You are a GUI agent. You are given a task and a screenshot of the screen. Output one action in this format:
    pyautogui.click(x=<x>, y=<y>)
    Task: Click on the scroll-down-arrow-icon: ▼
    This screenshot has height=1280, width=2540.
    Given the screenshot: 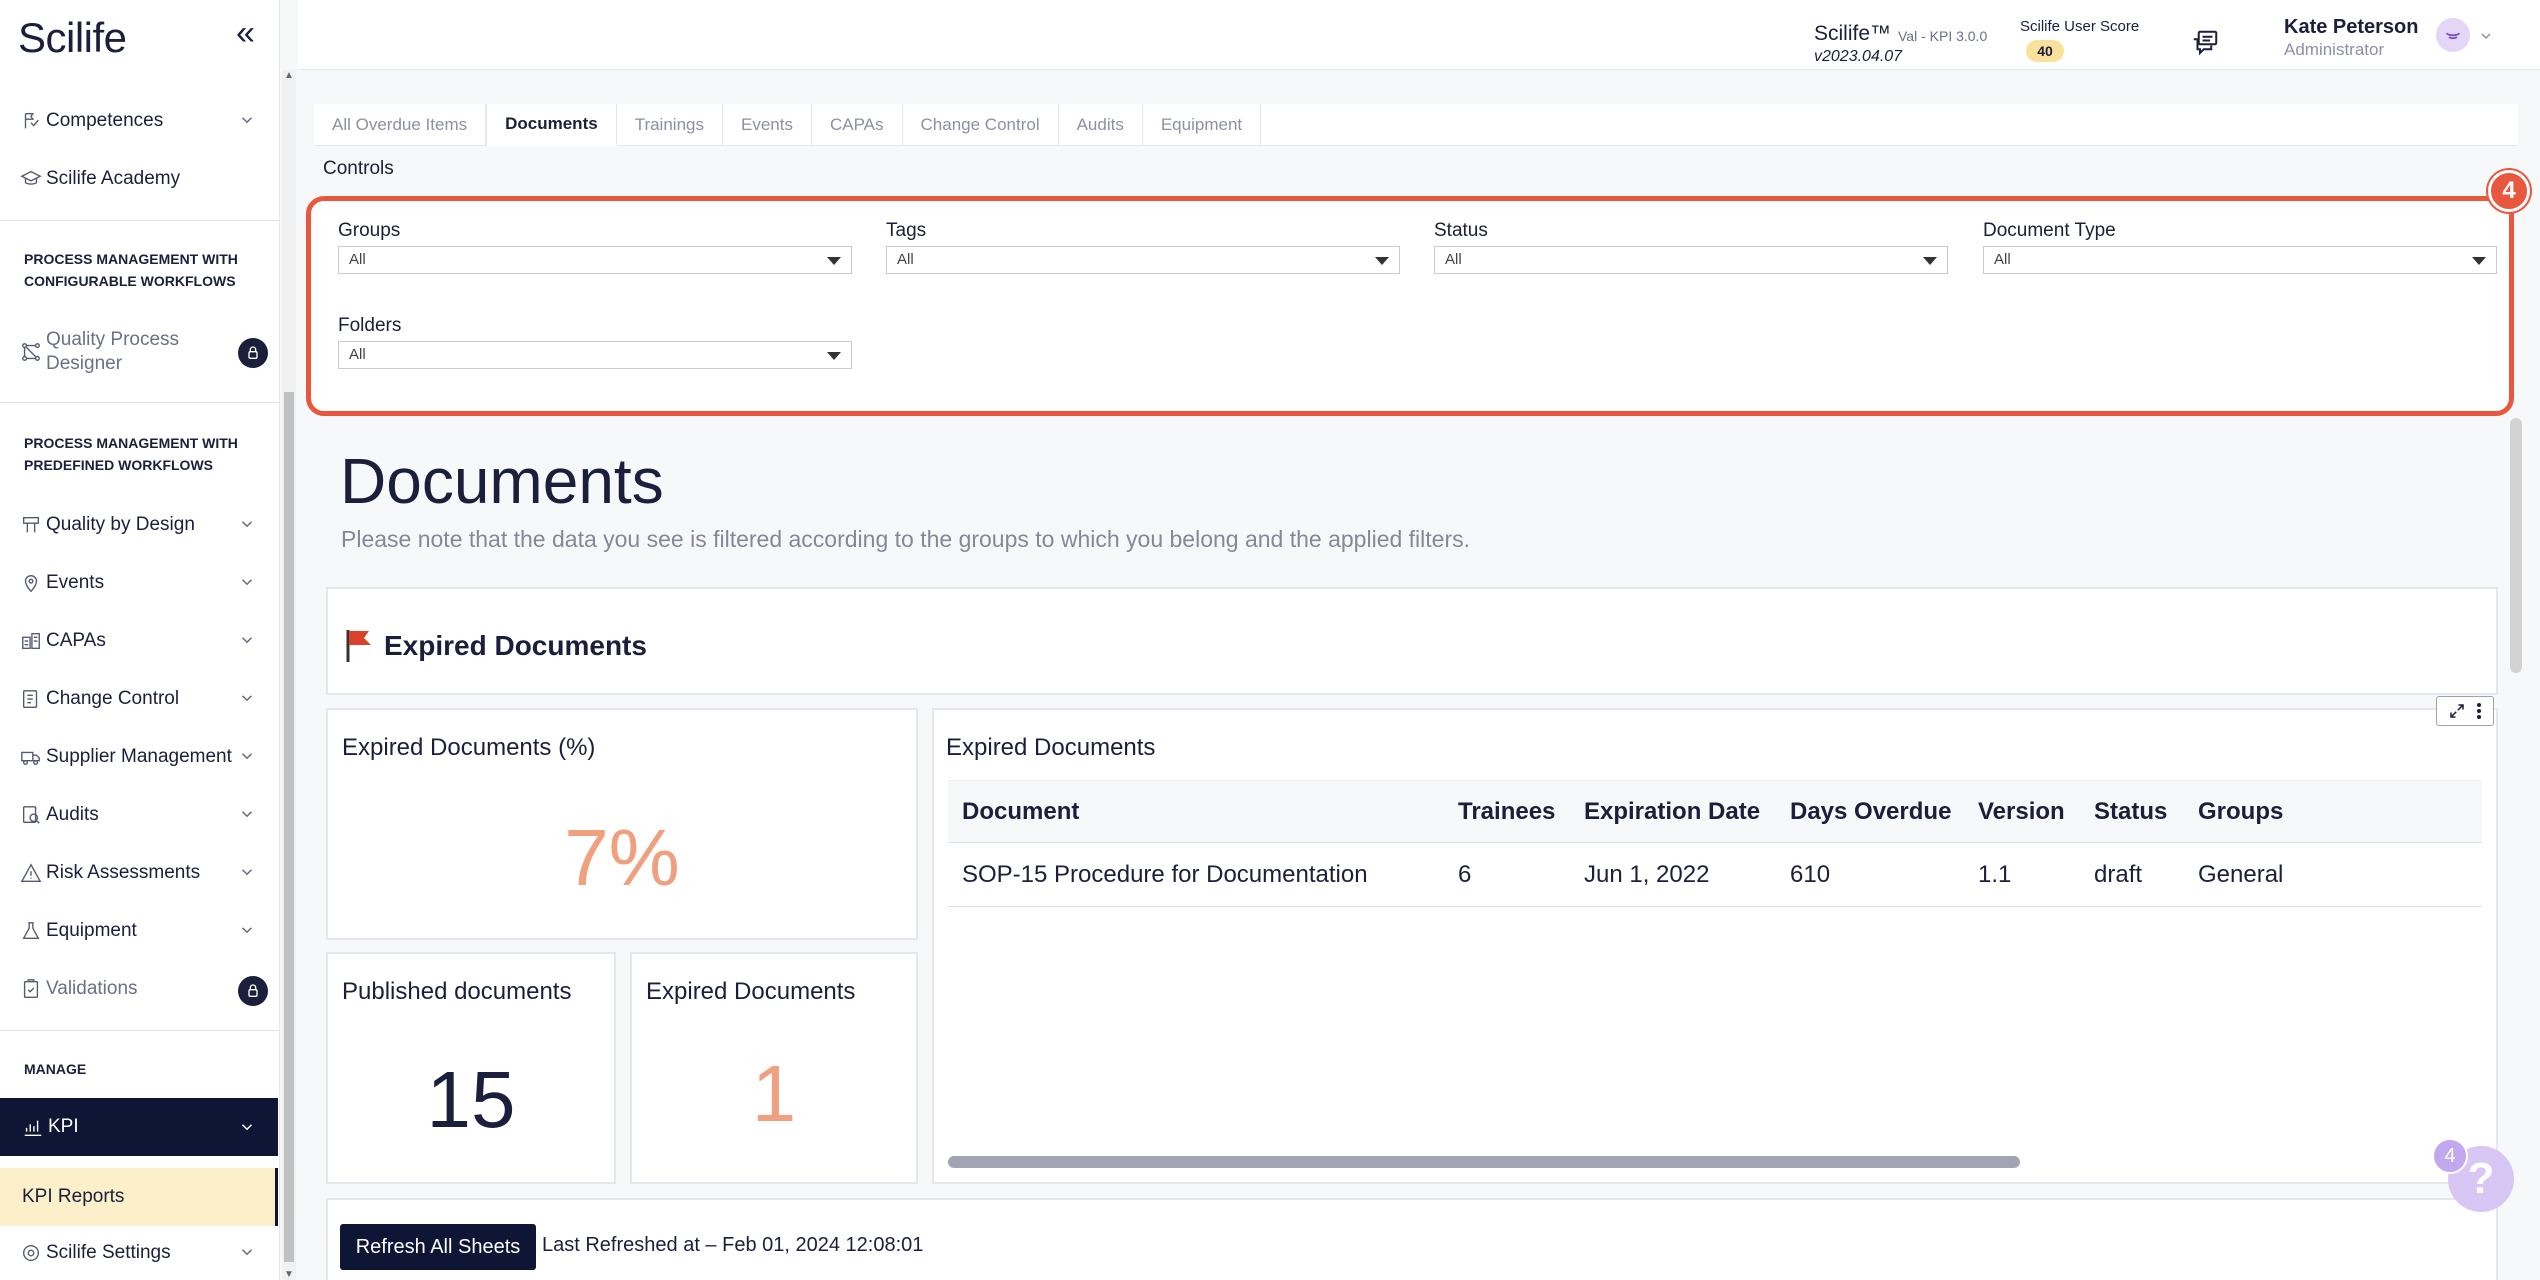 What is the action you would take?
    pyautogui.click(x=289, y=1274)
    